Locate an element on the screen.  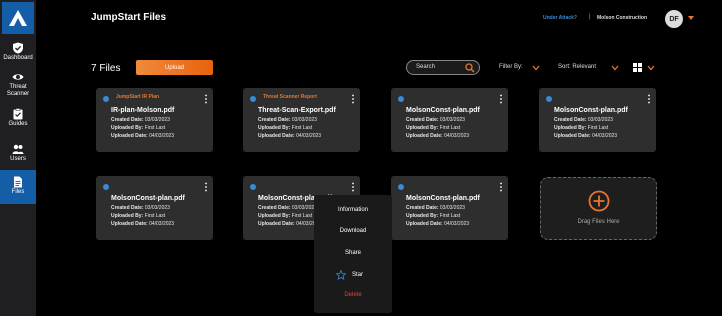
upload-button: Upload is located at coordinates (174, 67).